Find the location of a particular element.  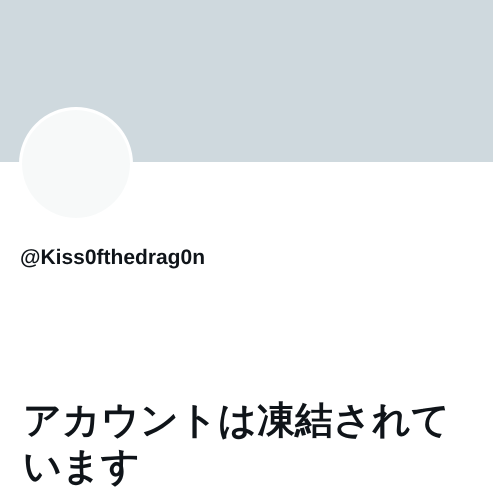

username: @Kiss0fthedrag0n is located at coordinates (113, 258).